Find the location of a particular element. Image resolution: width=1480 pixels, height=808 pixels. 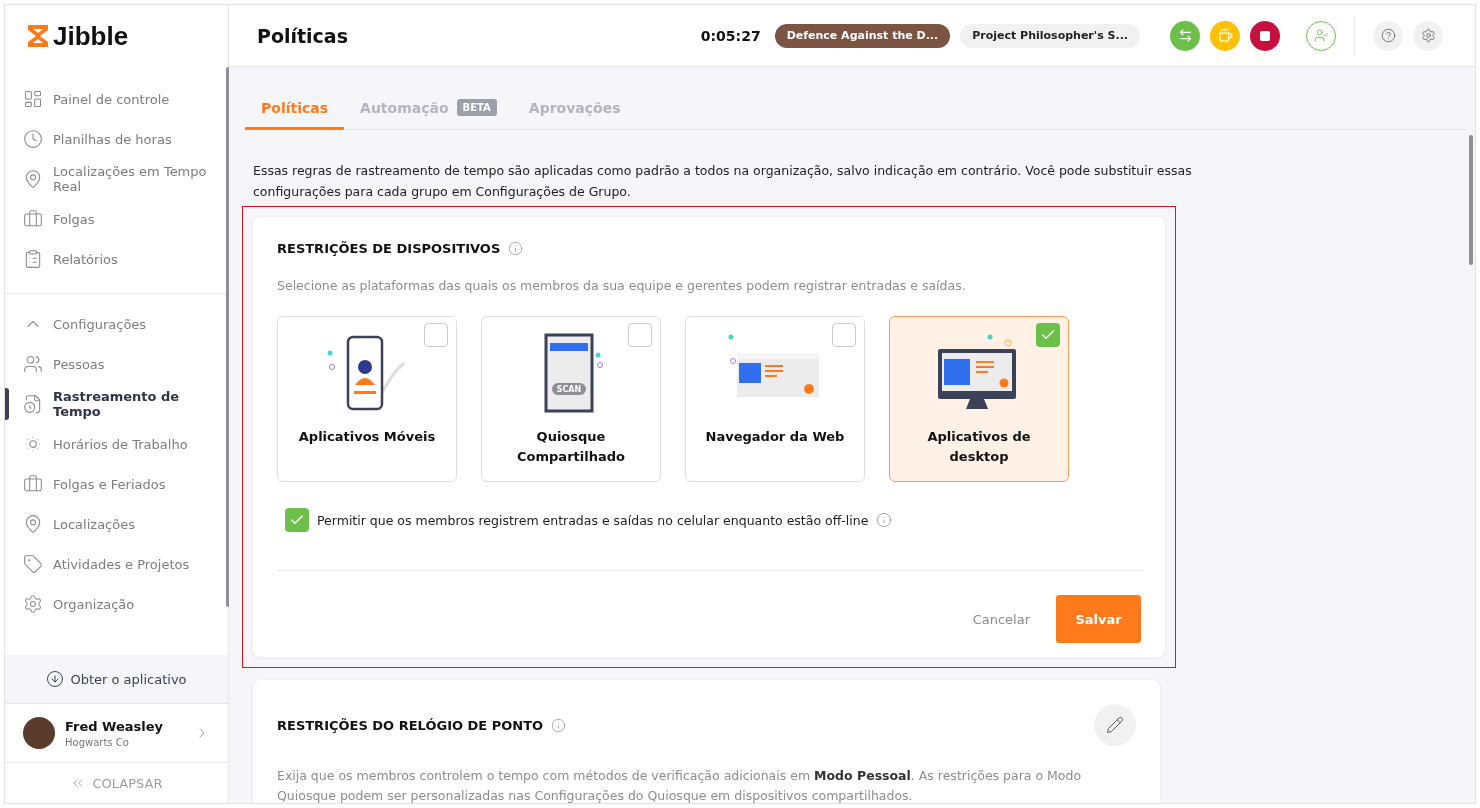

checkbox-label: Permitir que os membros registrem entradas e saídas no celular enquanto estão off-line is located at coordinates (593, 520).